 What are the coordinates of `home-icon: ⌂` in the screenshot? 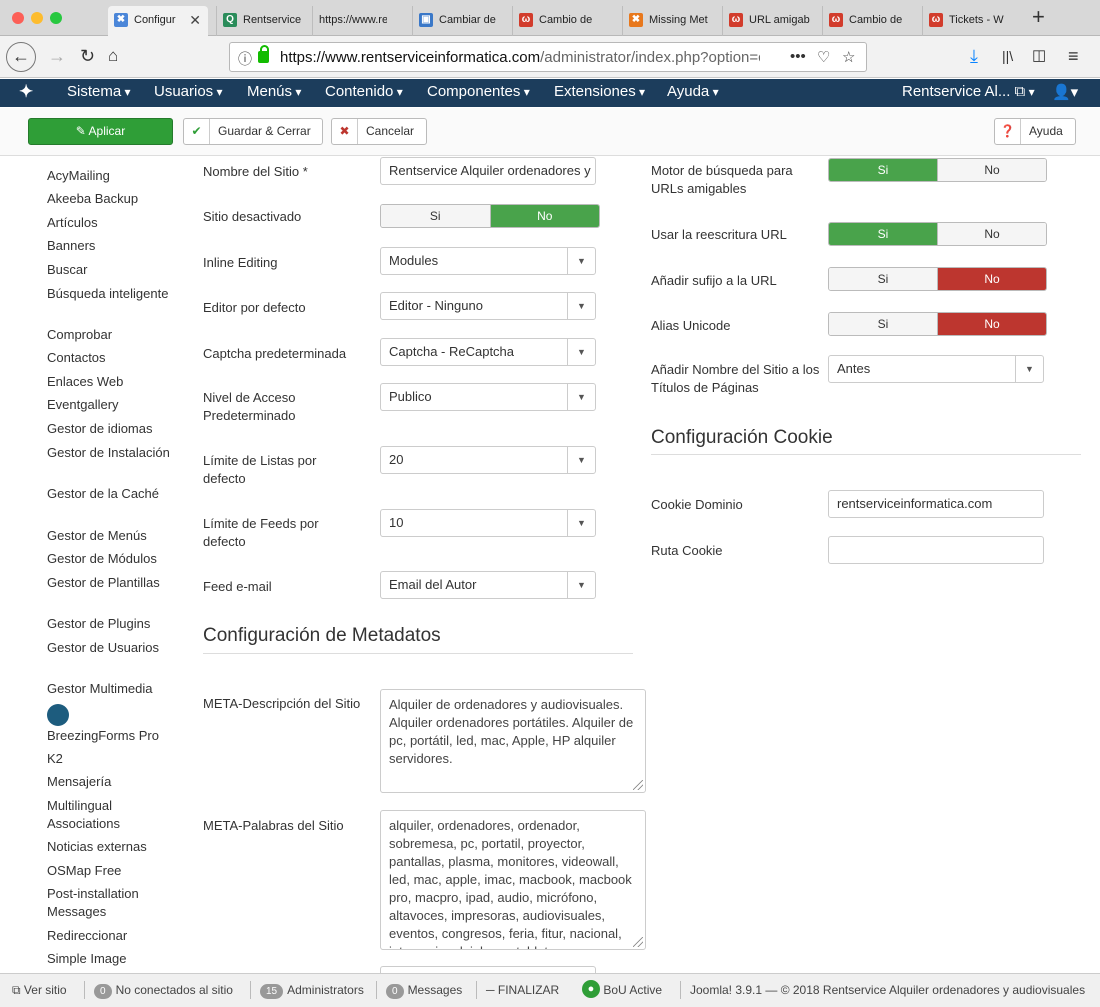 It's located at (113, 56).